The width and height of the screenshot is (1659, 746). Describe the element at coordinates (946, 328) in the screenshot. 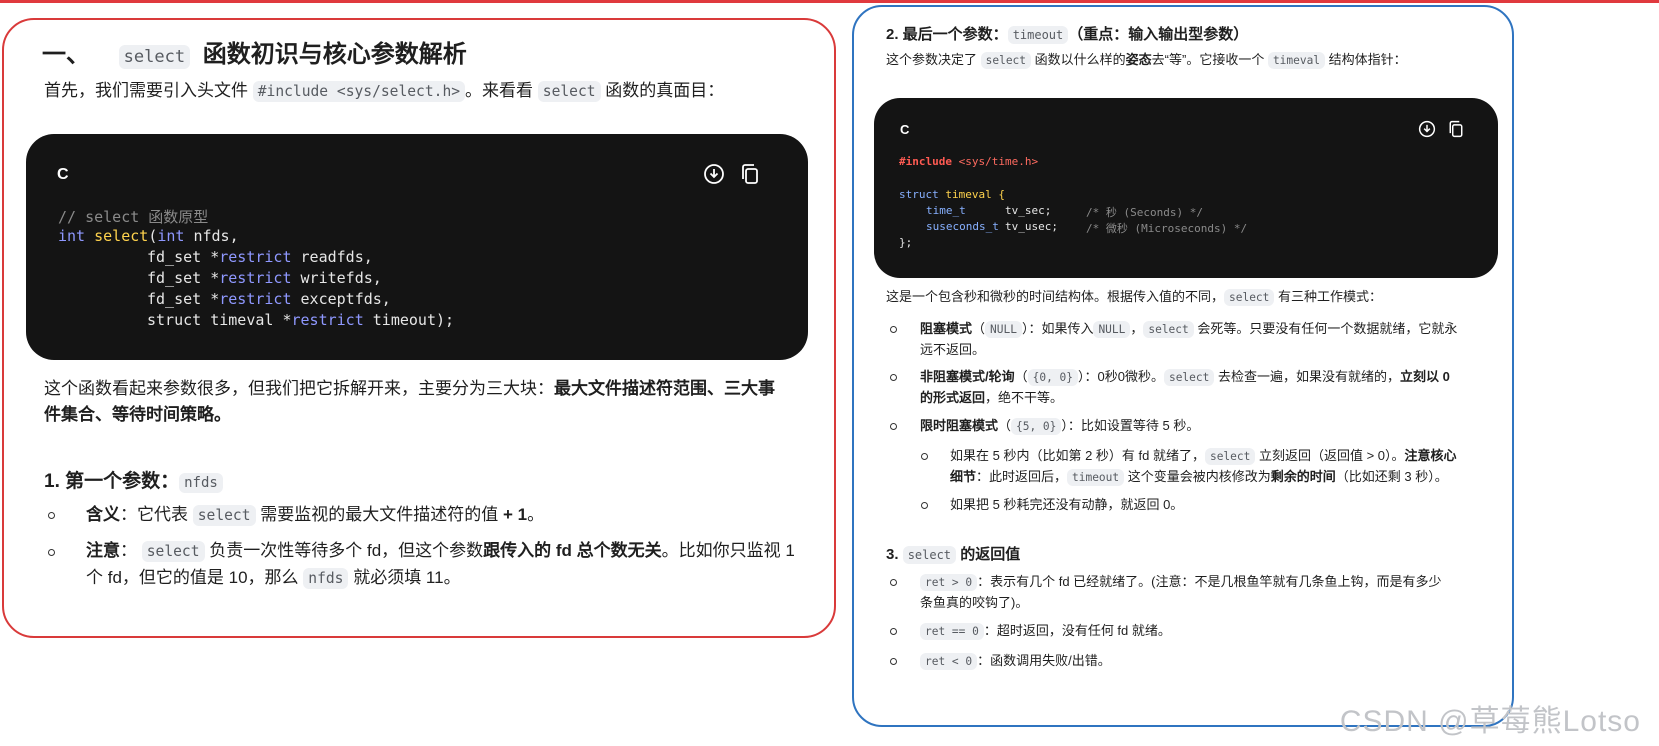

I see `mode-name: 阻塞模式` at that location.